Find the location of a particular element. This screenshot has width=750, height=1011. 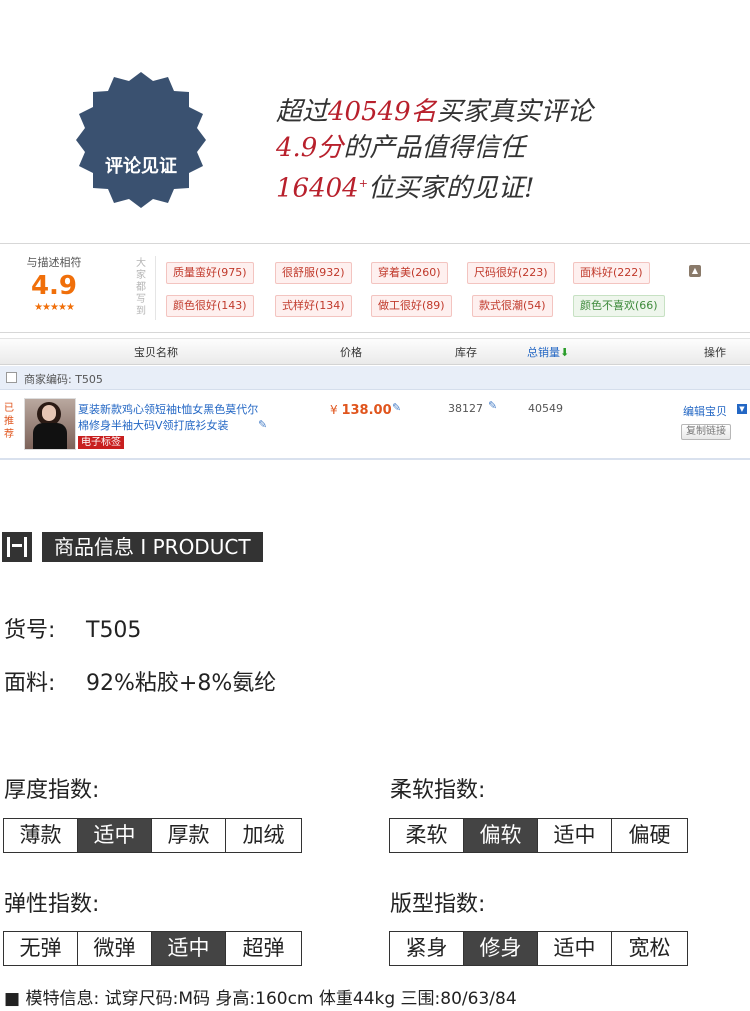

edit-stock-icon: ✎ is located at coordinates (492, 405).